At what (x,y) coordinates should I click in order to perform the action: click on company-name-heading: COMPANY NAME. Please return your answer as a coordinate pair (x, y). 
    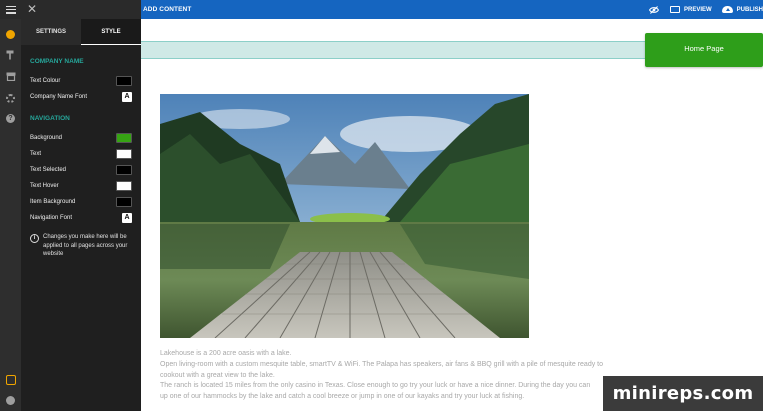
    Looking at the image, I should click on (57, 61).